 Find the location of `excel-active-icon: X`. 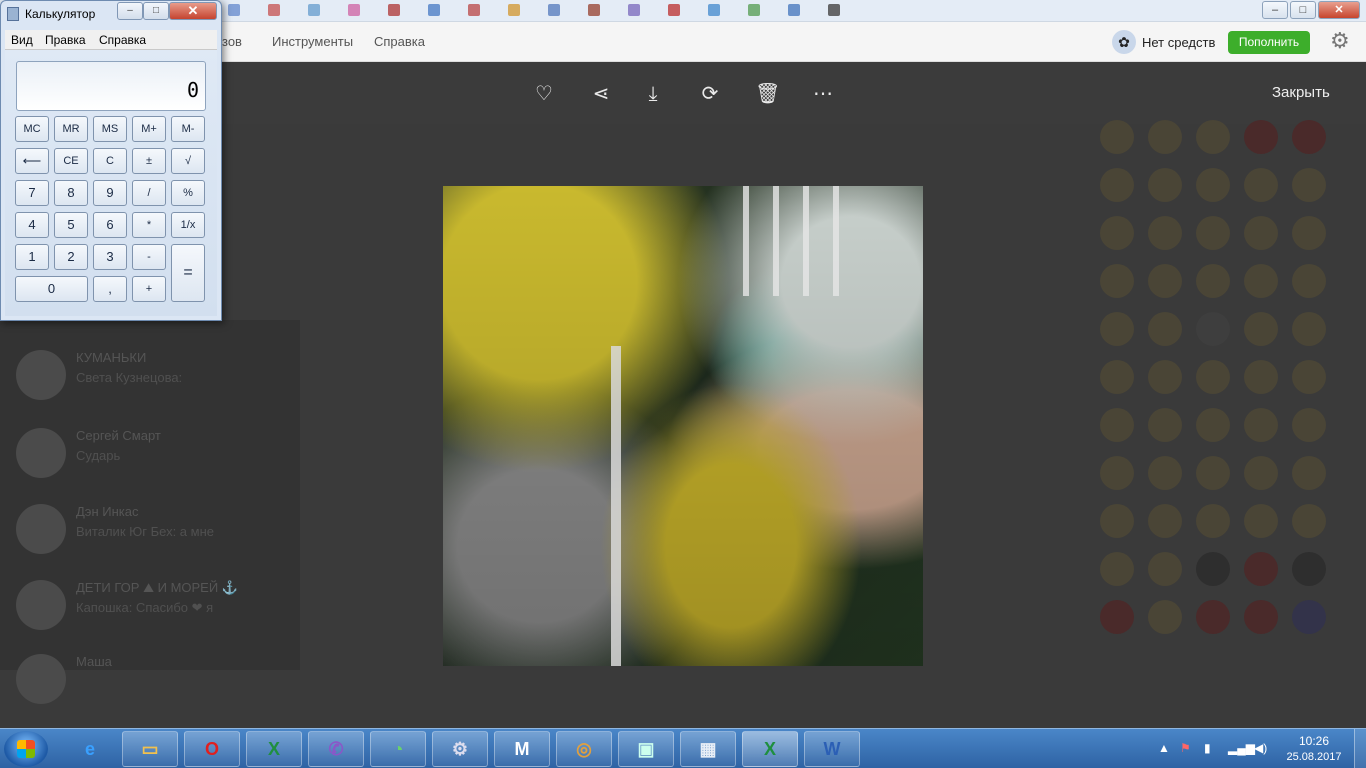

excel-active-icon: X is located at coordinates (770, 749).